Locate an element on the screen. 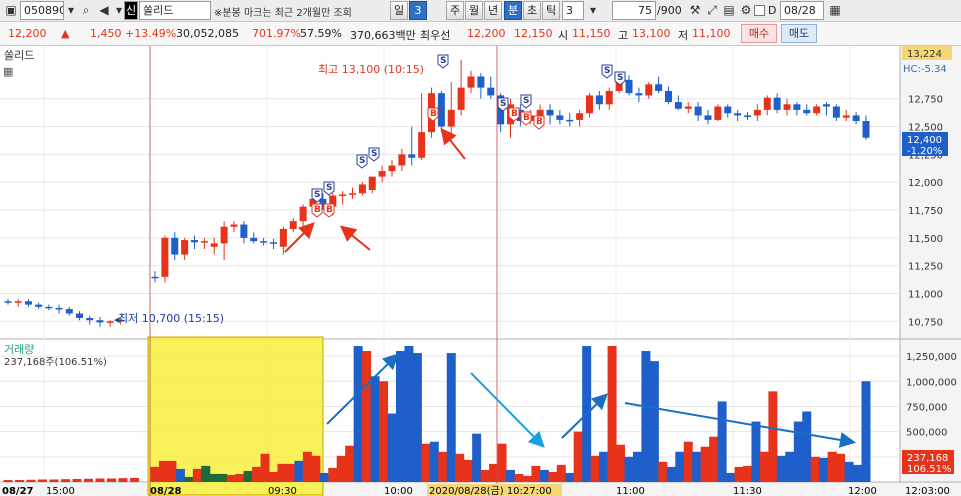 Image resolution: width=961 pixels, height=496 pixels. x-label-0827: 08/27 is located at coordinates (18, 491).